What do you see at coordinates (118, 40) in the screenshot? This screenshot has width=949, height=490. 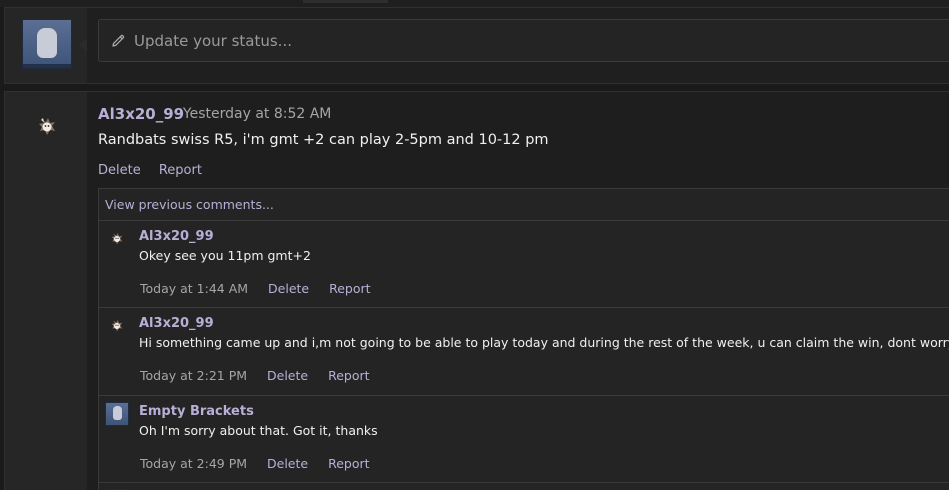 I see `pencil-icon` at bounding box center [118, 40].